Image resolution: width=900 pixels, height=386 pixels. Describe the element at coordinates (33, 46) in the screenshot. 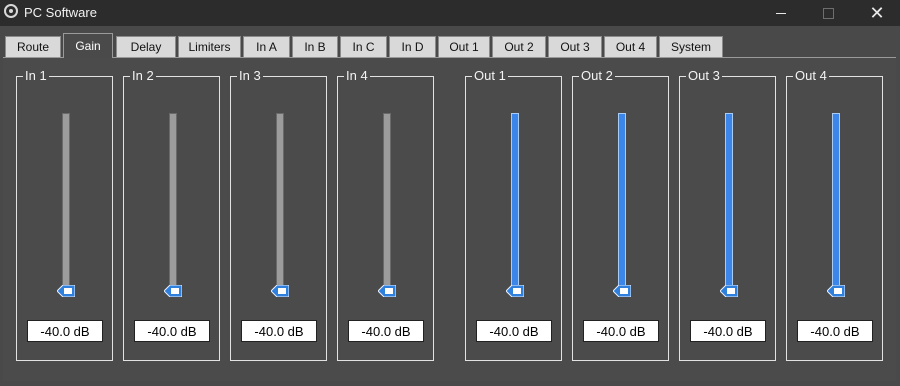

I see `tab-route: Route` at that location.